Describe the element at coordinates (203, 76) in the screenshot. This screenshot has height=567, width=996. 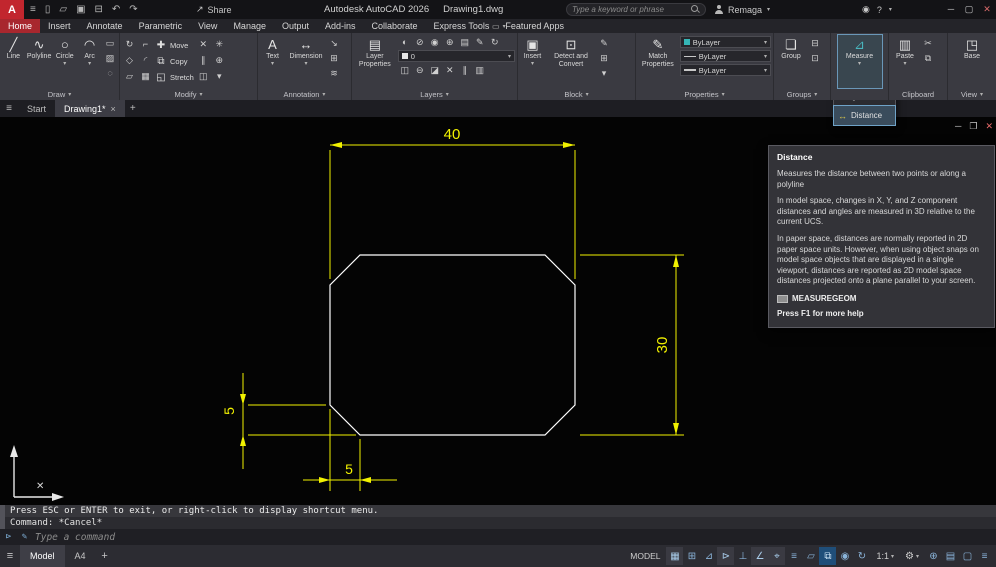
I see `break-icon: ◫` at that location.